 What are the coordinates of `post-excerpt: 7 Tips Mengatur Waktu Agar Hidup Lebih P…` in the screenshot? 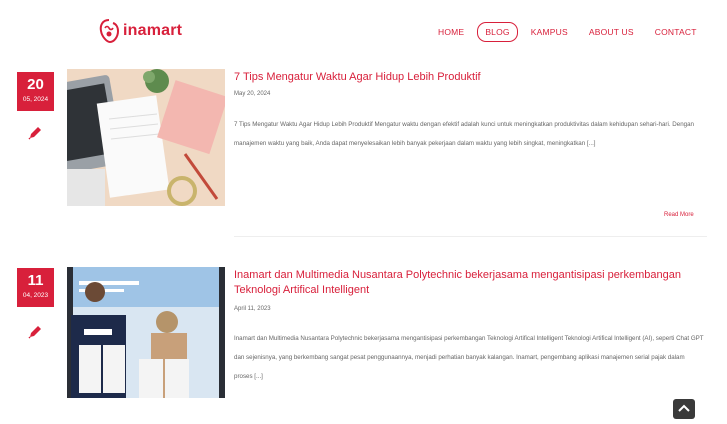 It's located at (464, 134).